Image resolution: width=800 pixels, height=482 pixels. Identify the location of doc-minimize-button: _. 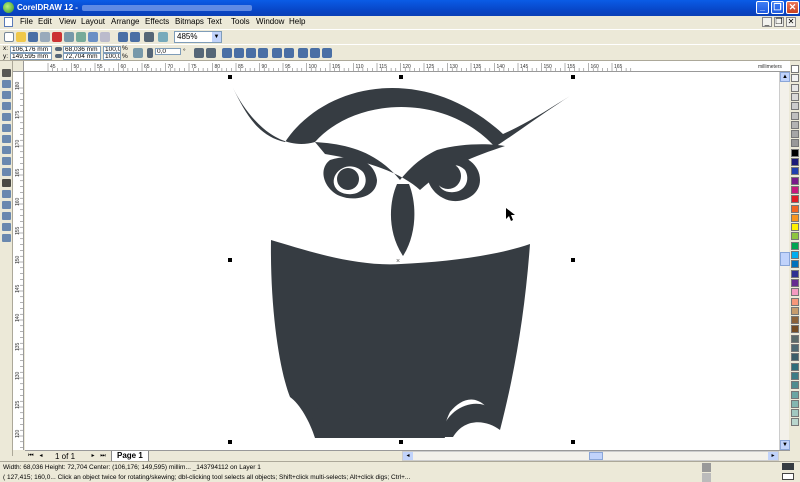
(767, 22).